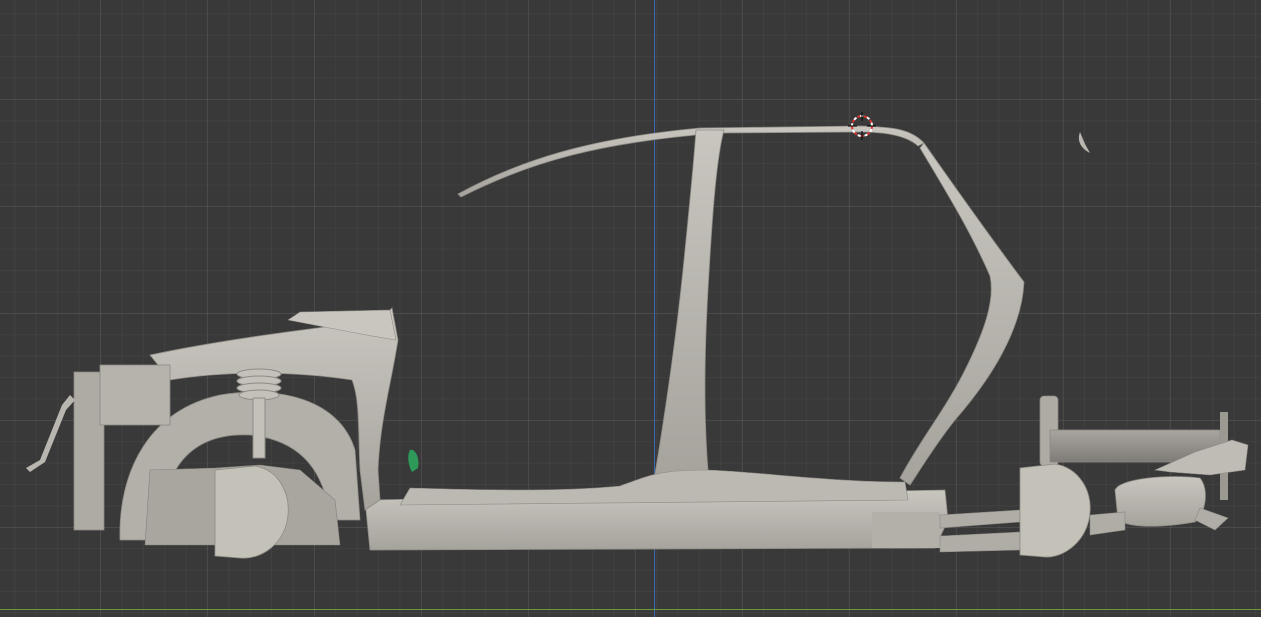 The width and height of the screenshot is (1261, 617). I want to click on rear-muffler, so click(1160, 501).